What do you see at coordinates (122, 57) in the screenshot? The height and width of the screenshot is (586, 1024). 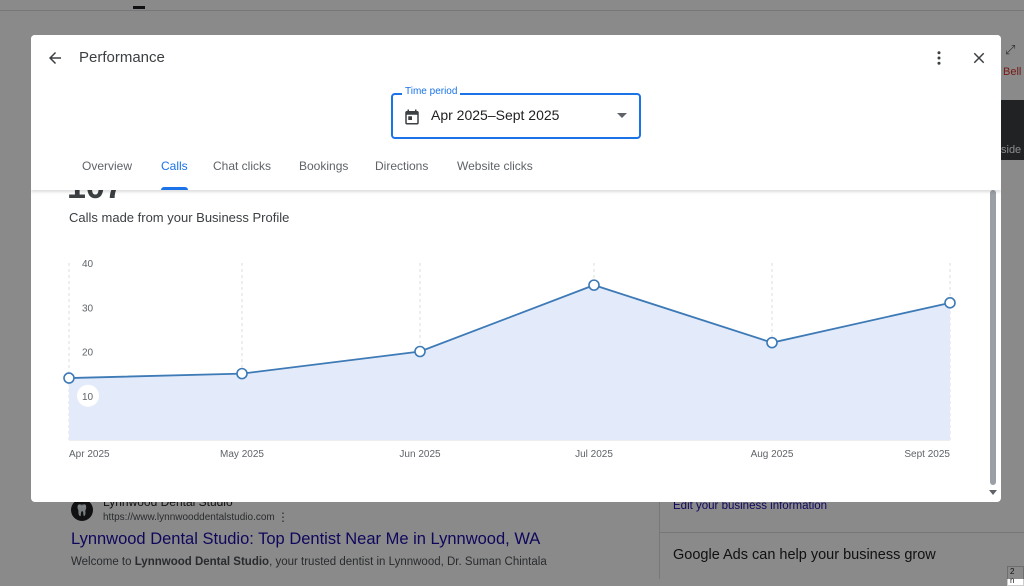 I see `dialog-title: Performance` at bounding box center [122, 57].